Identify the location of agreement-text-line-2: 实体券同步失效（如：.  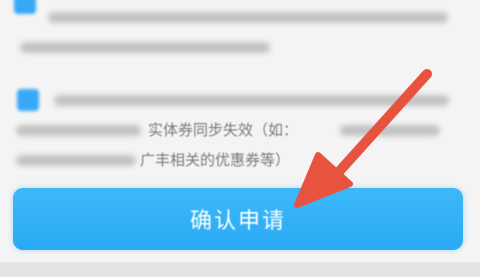
(223, 130).